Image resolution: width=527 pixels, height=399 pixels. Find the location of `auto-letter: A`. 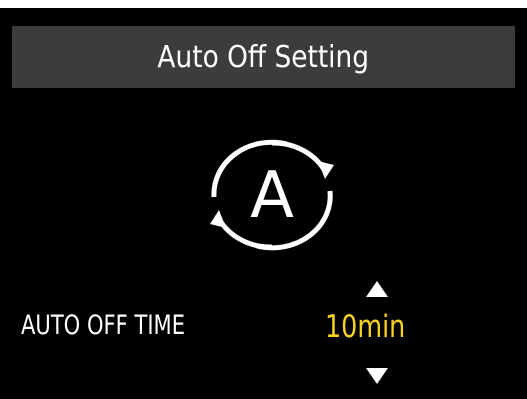

auto-letter: A is located at coordinates (272, 196).